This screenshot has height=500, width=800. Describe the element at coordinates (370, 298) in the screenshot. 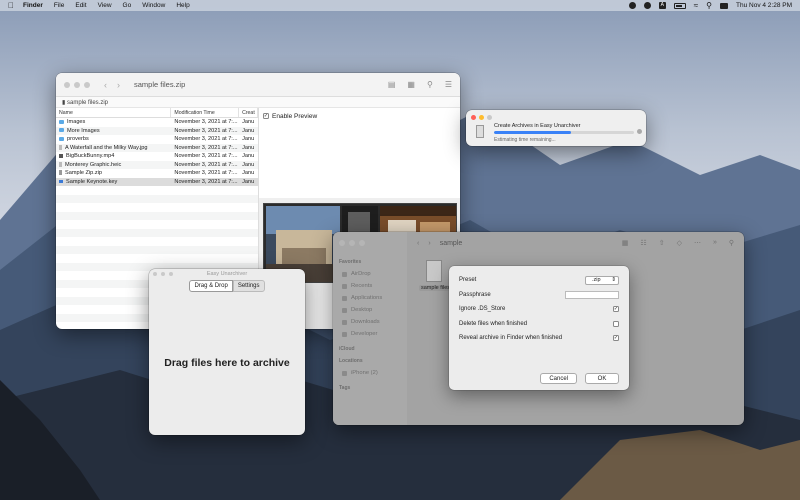

I see `sidebar-item-applications: Applications` at that location.